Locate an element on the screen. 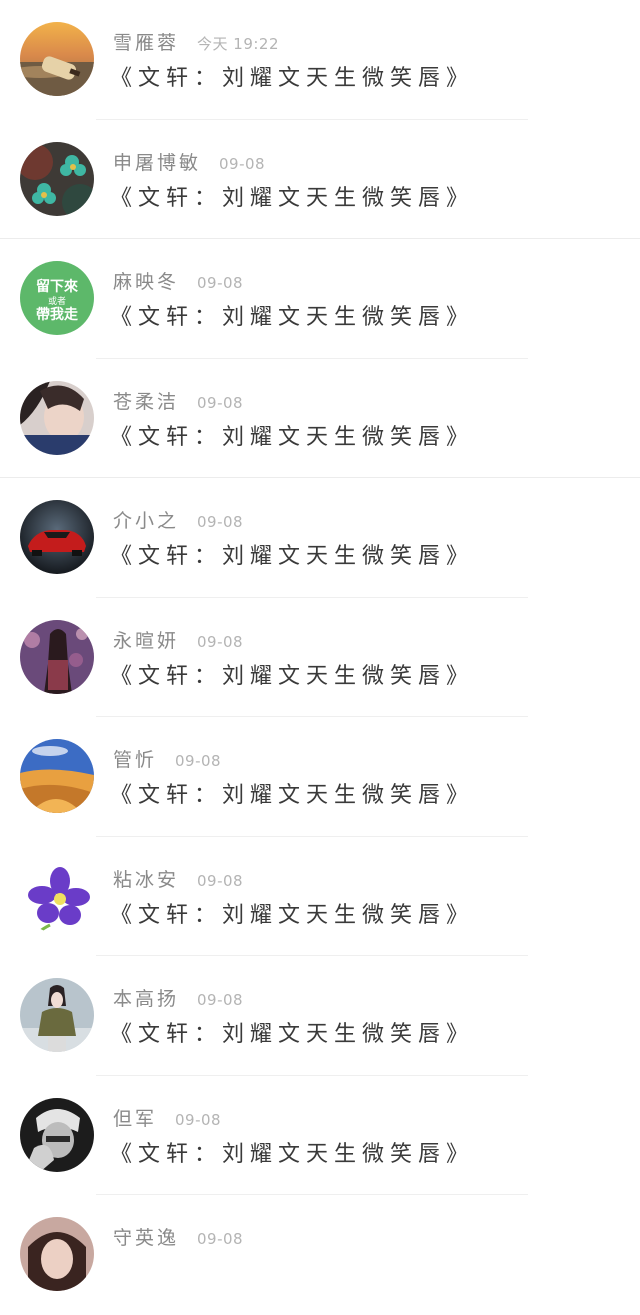 This screenshot has height=1315, width=640. list-item: 粘冰安 09-08 《文轩：刘耀文天生微笑唇》 is located at coordinates (320, 896).